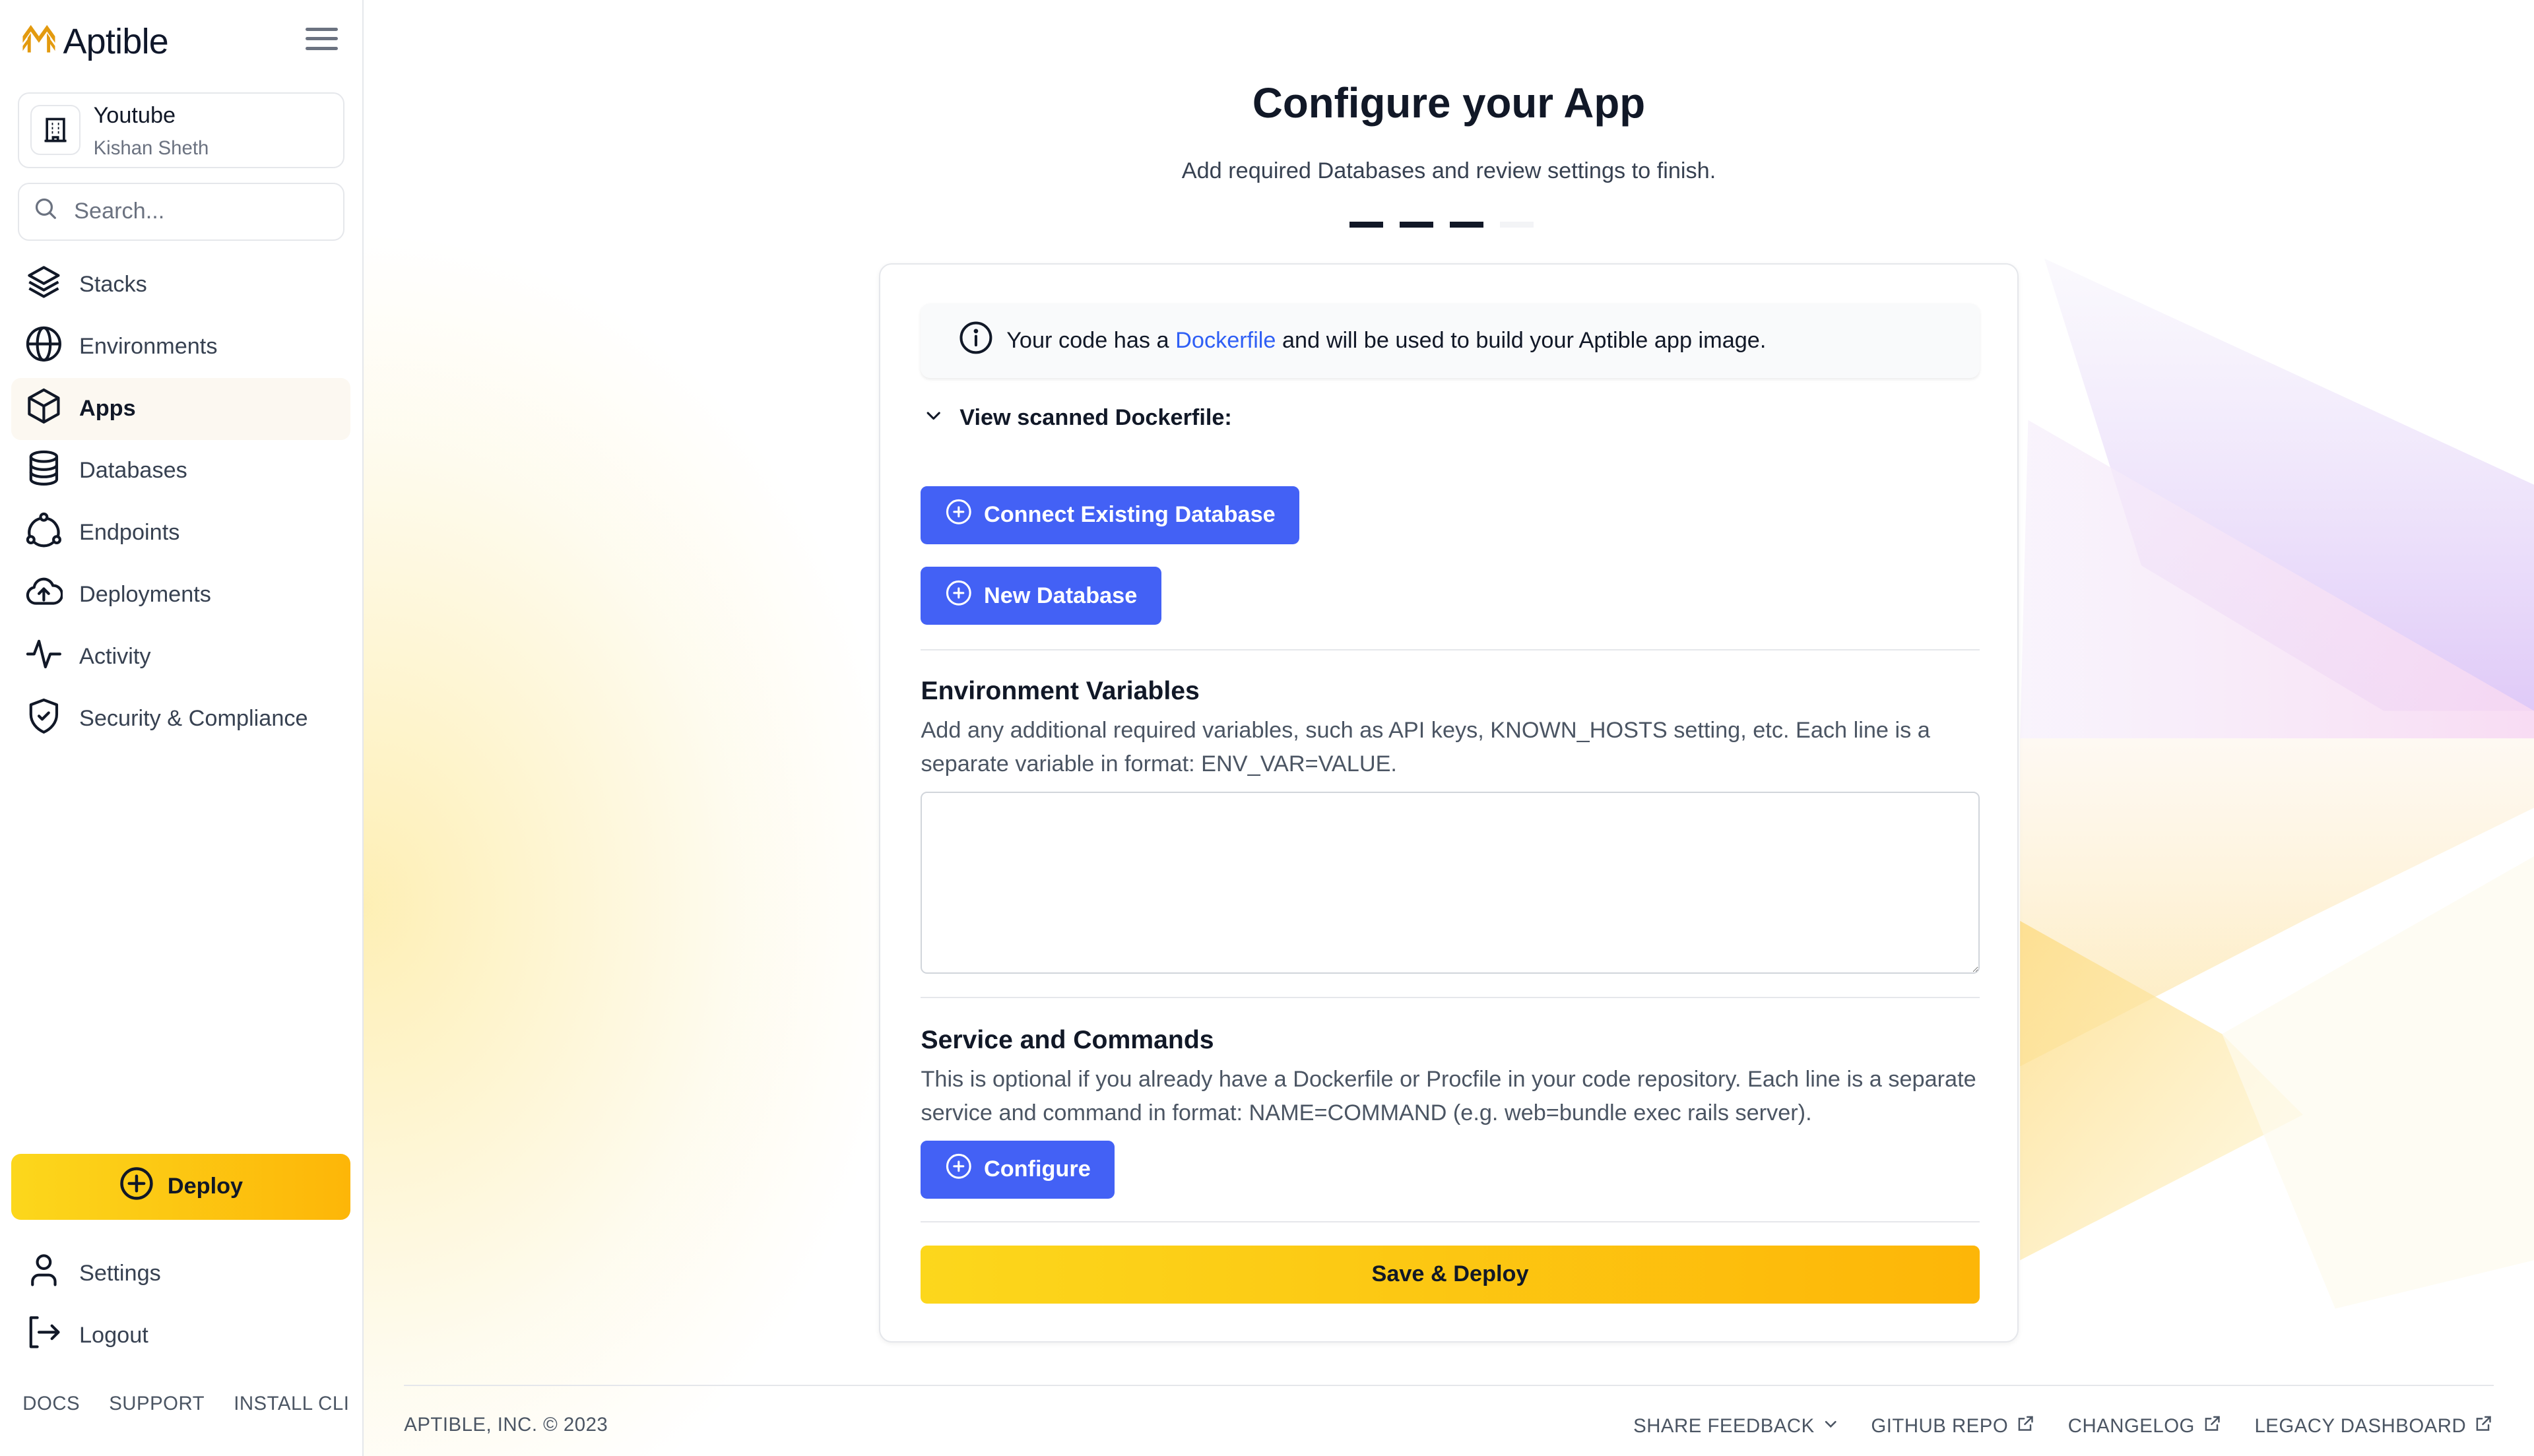 Image resolution: width=2534 pixels, height=1456 pixels. What do you see at coordinates (43, 285) in the screenshot?
I see `layers-icon` at bounding box center [43, 285].